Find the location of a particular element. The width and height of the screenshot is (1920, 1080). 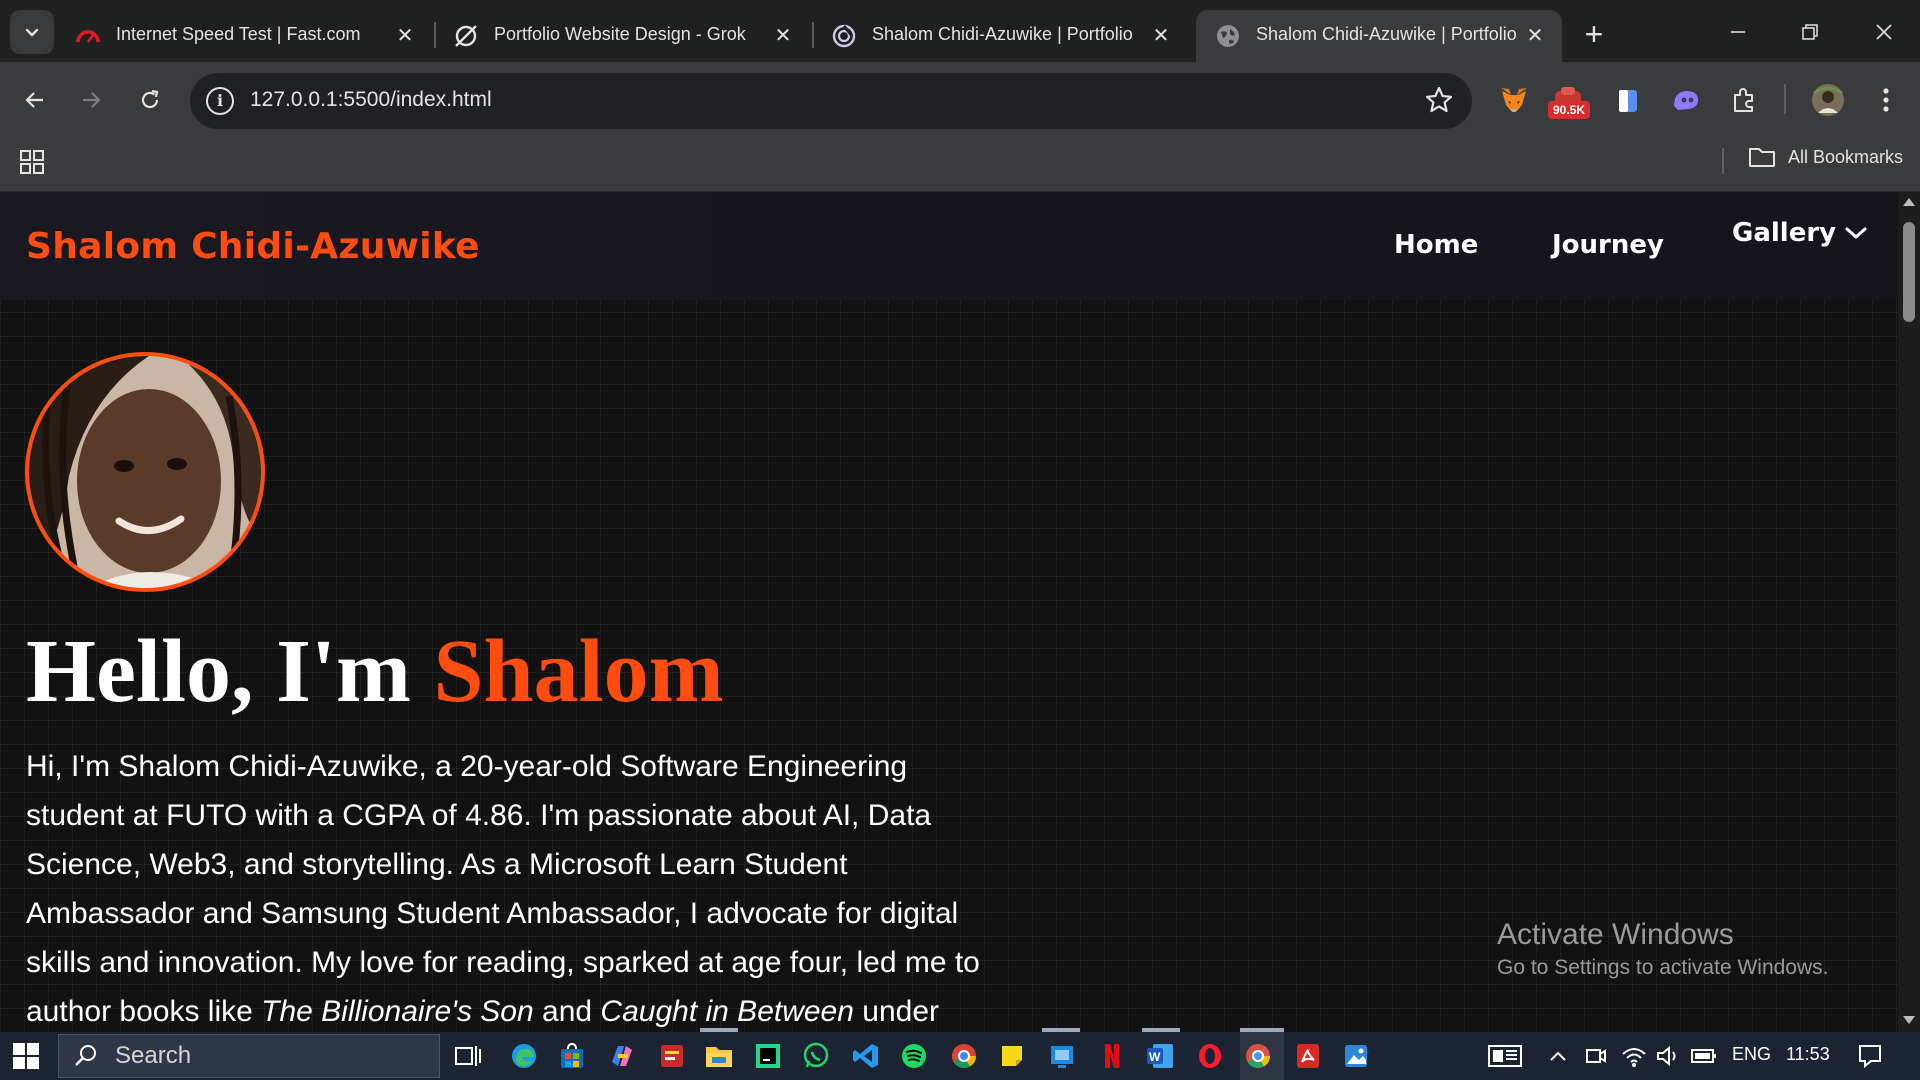

windows-taskbar: Search W ENG 11:53 is located at coordinates (960, 1055).